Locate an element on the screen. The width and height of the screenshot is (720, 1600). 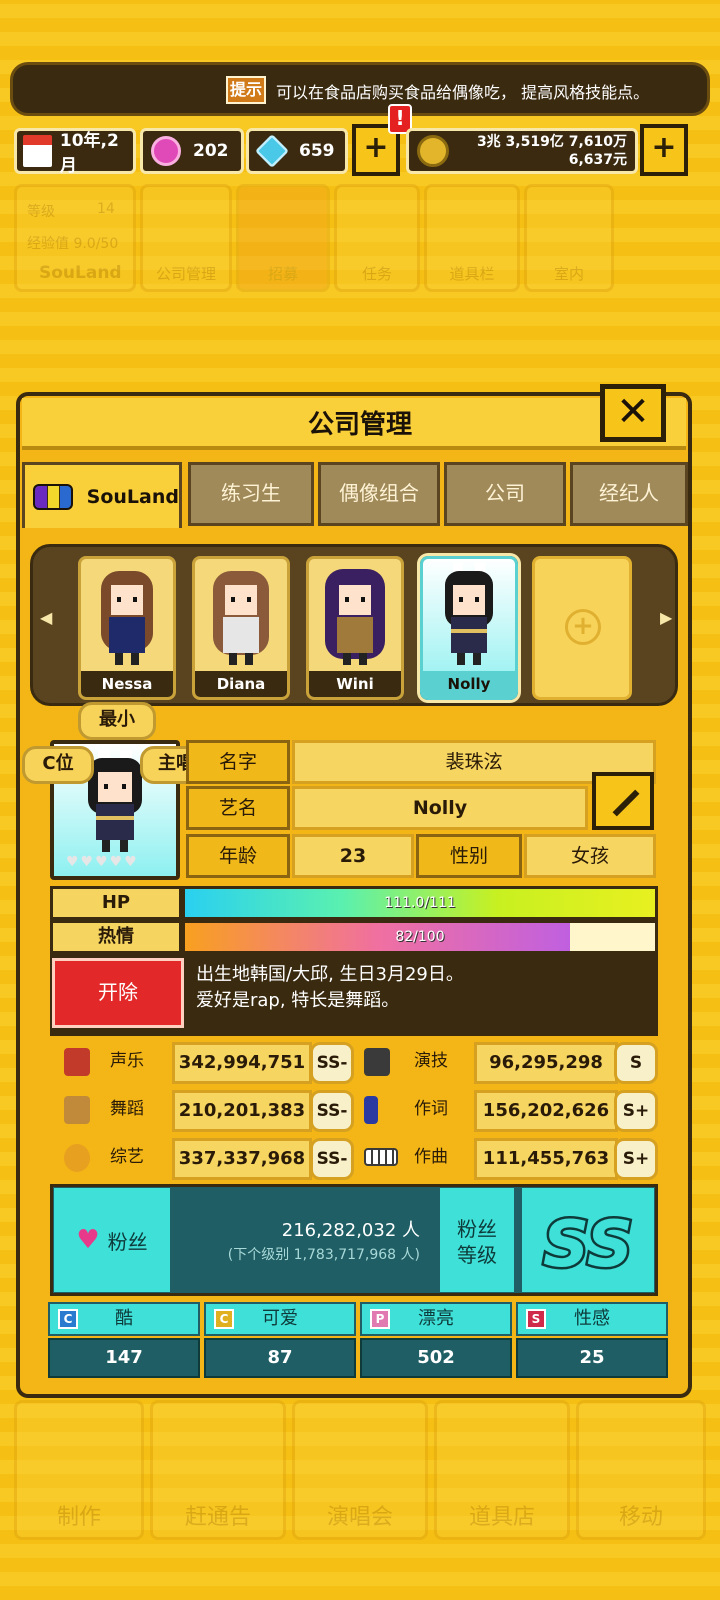
nolly-sprite-icon is located at coordinates (469, 614).